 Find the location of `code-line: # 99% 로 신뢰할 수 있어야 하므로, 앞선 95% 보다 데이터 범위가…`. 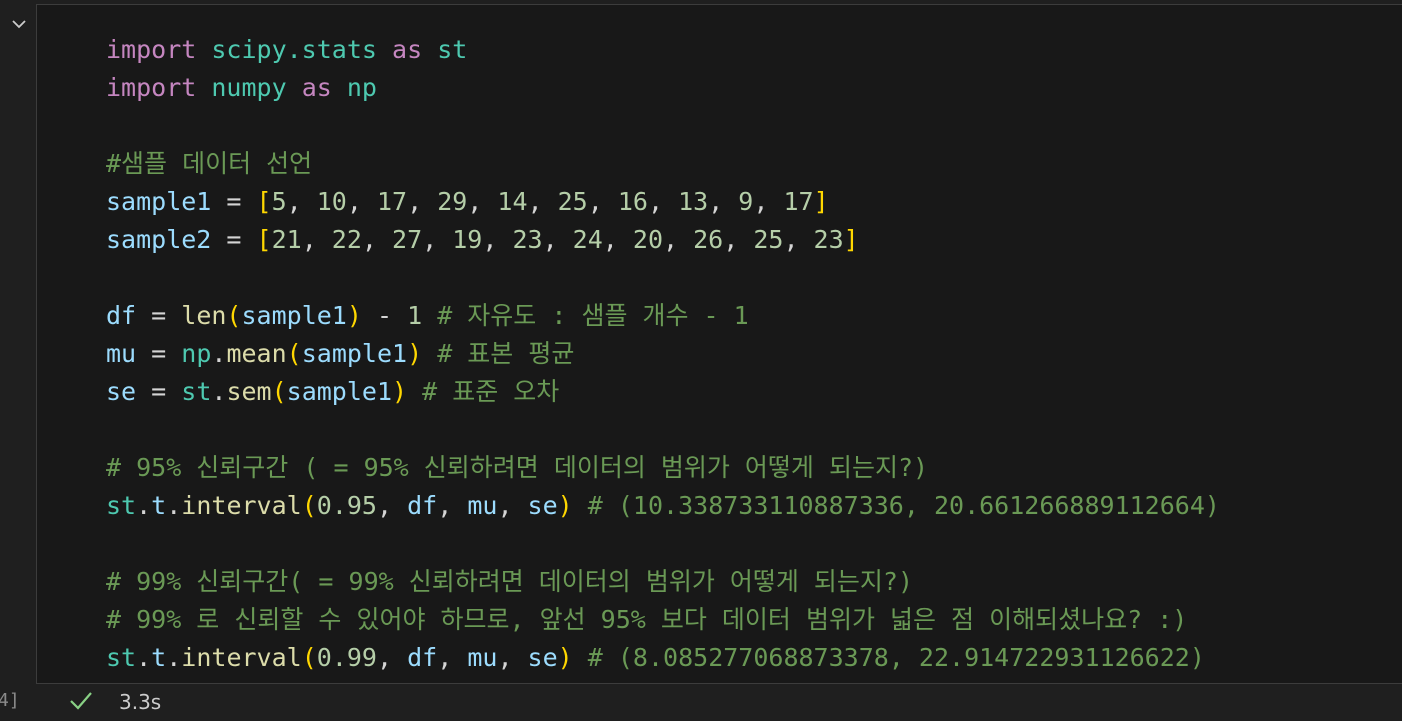

code-line: # 99% 로 신뢰할 수 있어야 하므로, 앞선 95% 보다 데이터 범위가… is located at coordinates (663, 620).